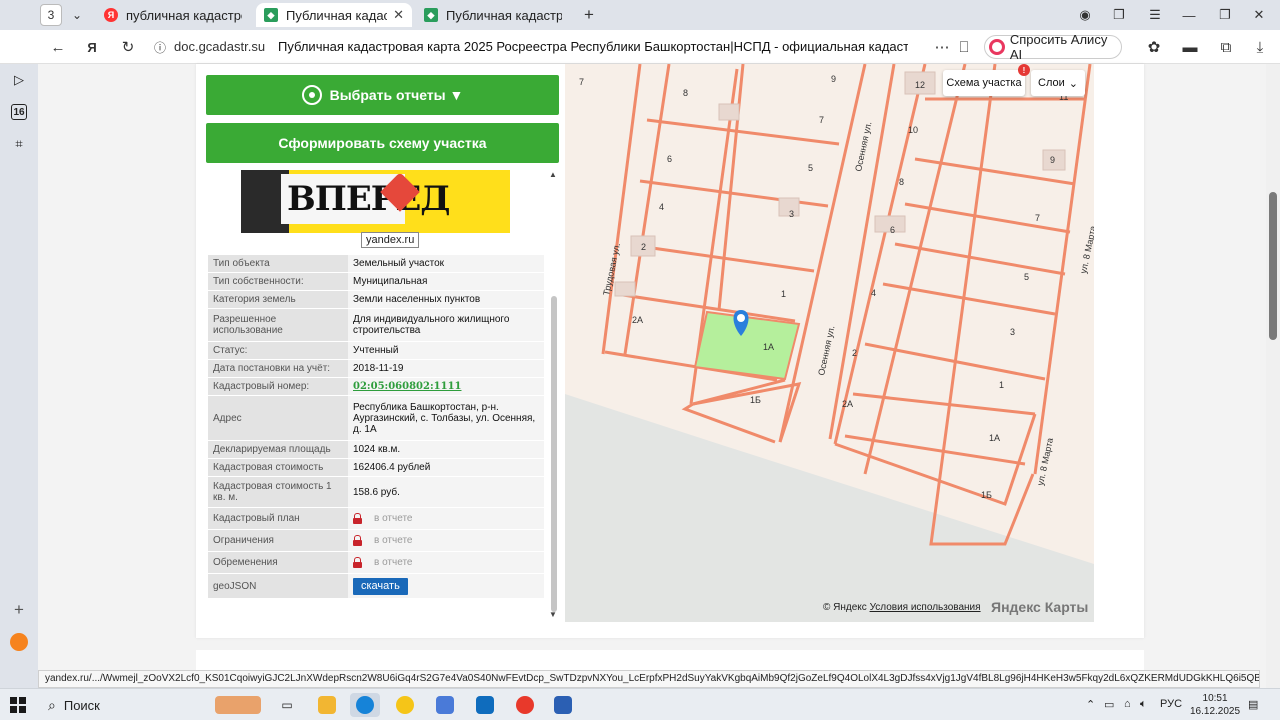 Image resolution: width=1280 pixels, height=720 pixels. What do you see at coordinates (553, 174) in the screenshot?
I see `scroll-up-icon: ▲` at bounding box center [553, 174].